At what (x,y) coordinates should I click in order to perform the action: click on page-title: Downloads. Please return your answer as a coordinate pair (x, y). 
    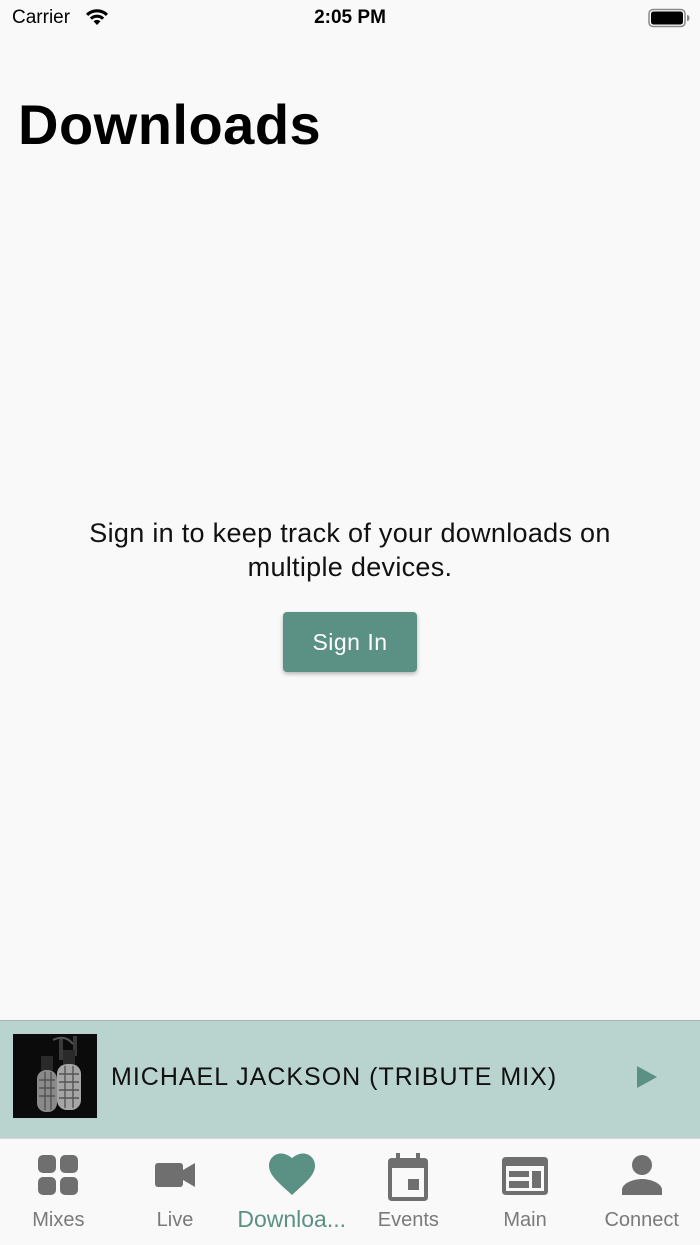
    Looking at the image, I should click on (170, 124).